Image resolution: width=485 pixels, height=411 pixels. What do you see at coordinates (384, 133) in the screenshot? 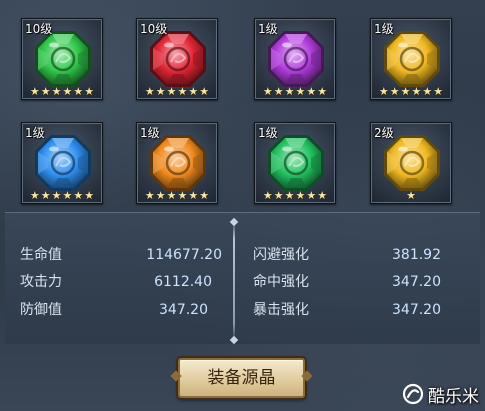
I see `gem-level: 2级` at bounding box center [384, 133].